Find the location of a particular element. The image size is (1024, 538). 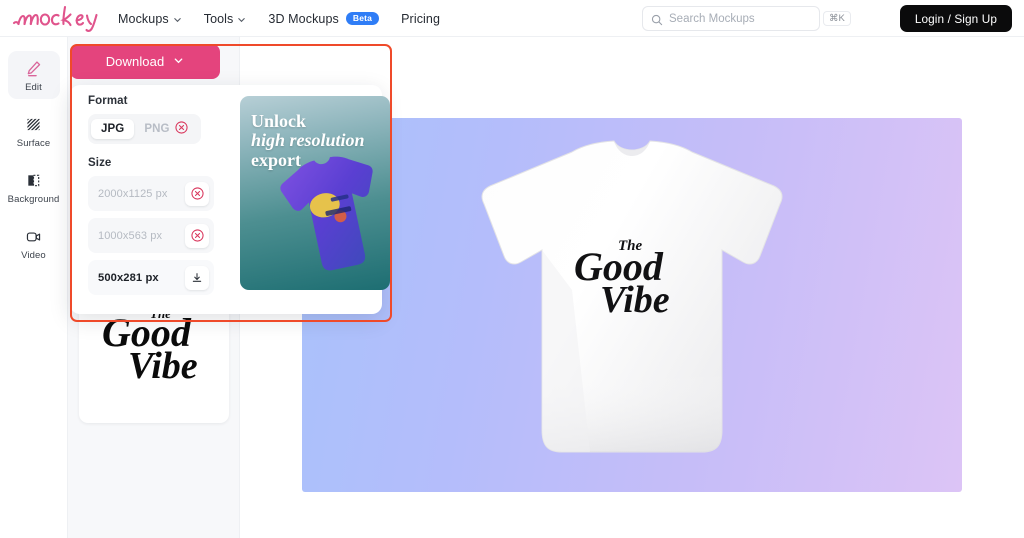

mockey-logo-icon is located at coordinates (55, 18).